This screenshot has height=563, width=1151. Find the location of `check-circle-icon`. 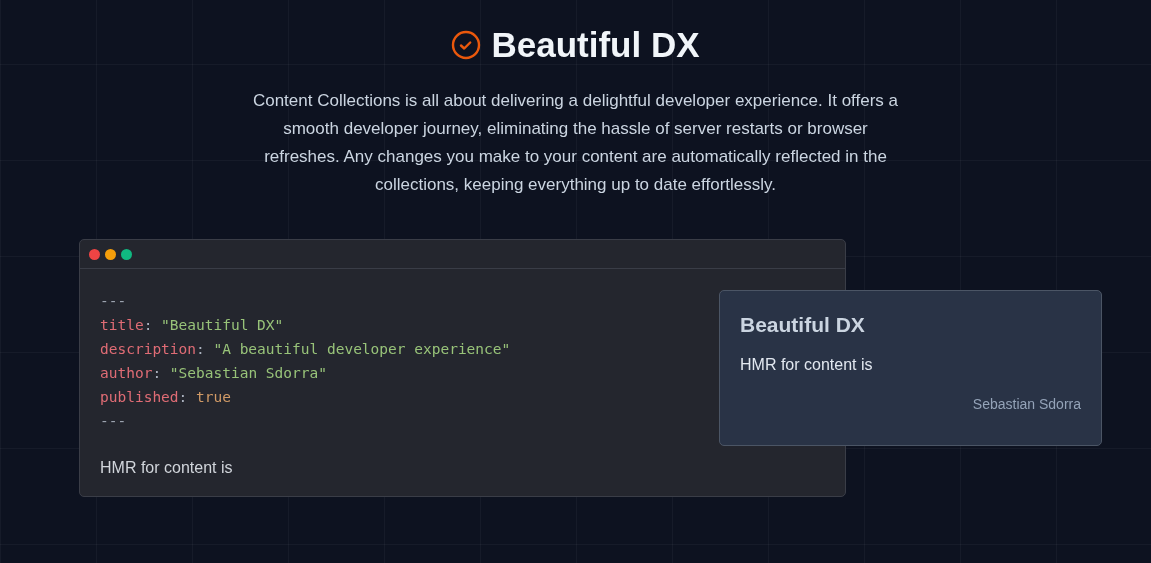

check-circle-icon is located at coordinates (466, 45).